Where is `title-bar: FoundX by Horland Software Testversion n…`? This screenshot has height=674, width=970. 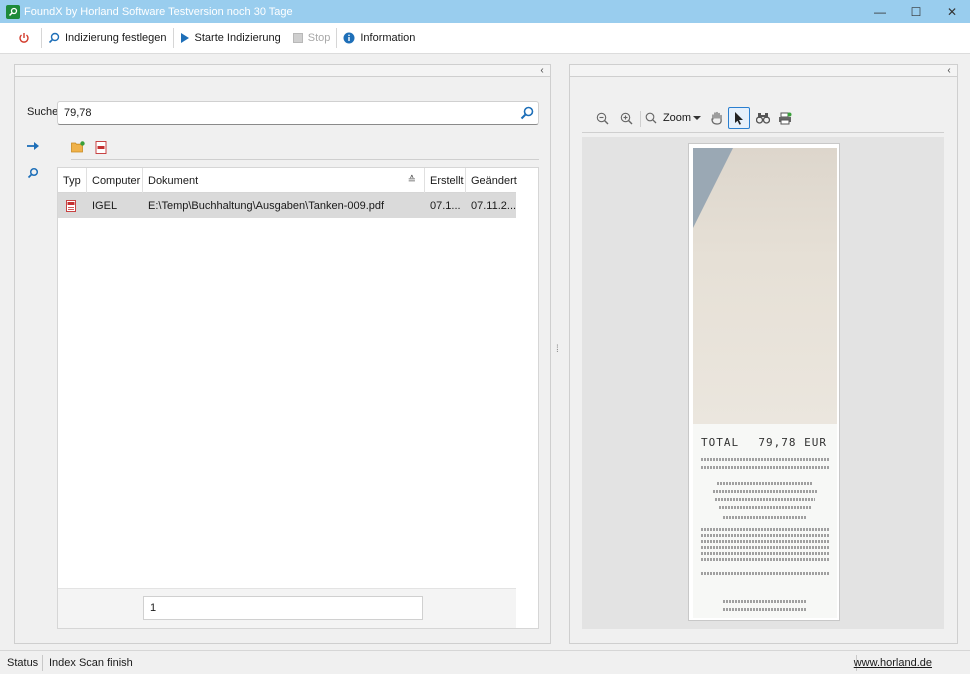
title-bar: FoundX by Horland Software Testversion n… is located at coordinates (485, 11).